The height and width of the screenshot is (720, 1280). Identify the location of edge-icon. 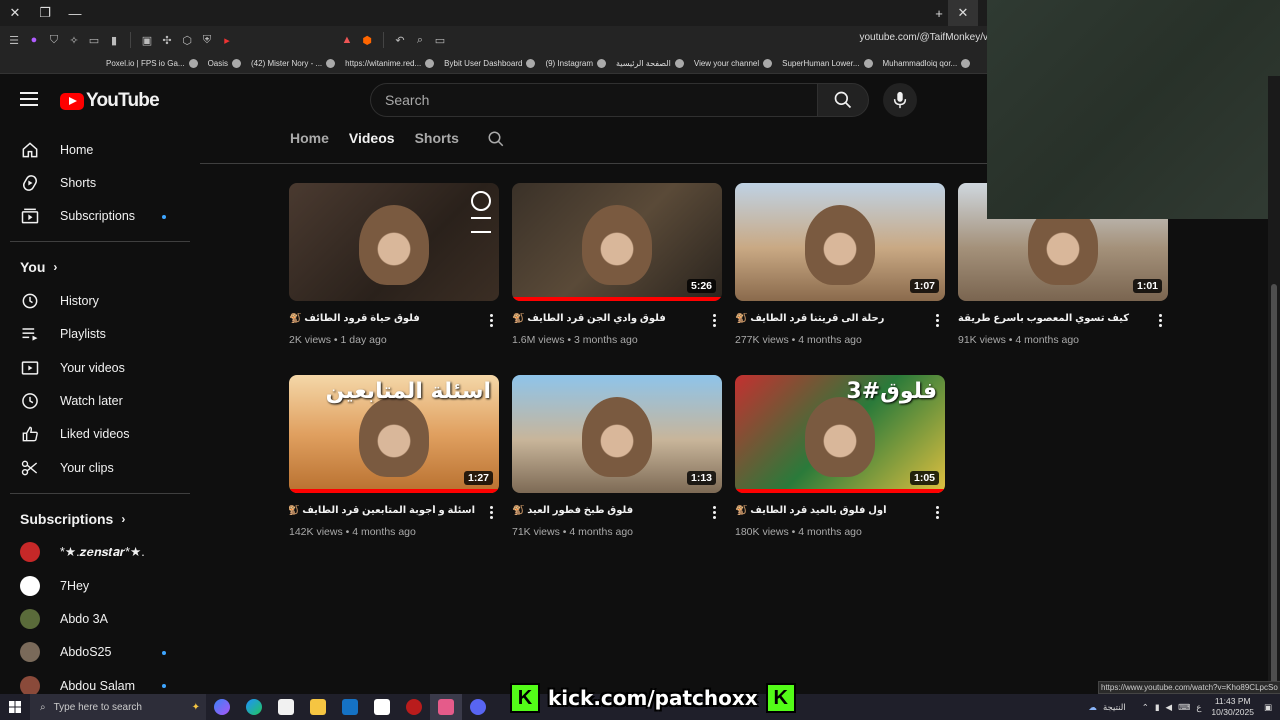
(254, 707).